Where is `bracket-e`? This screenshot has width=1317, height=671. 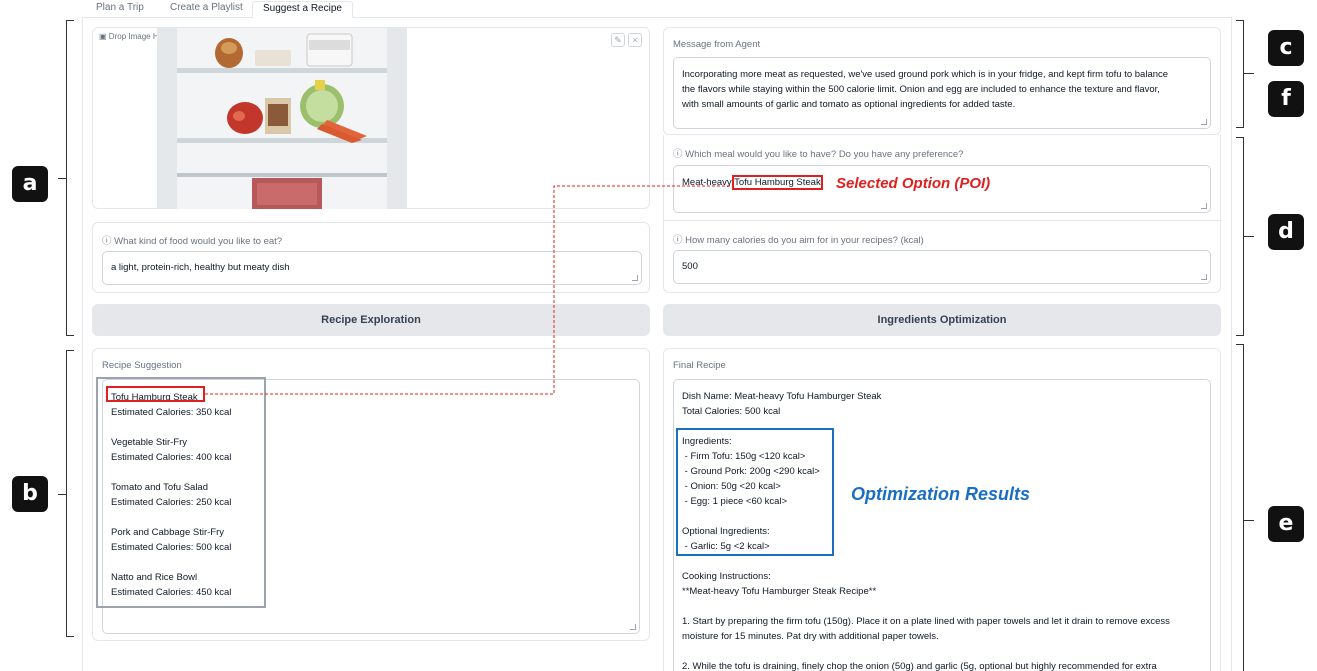 bracket-e is located at coordinates (1240, 507).